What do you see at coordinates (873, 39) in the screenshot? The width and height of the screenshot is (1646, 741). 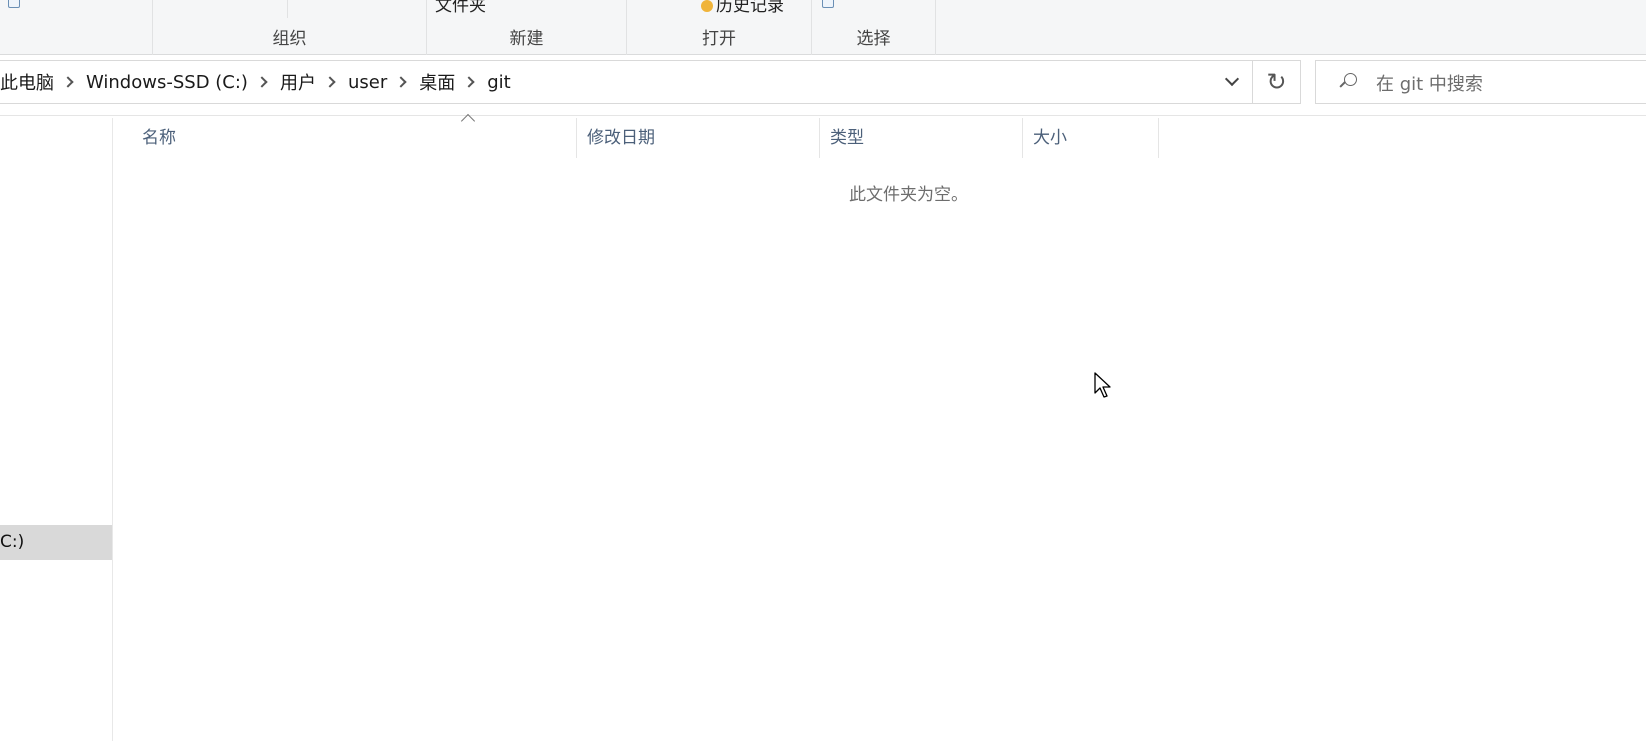 I see `ribbon-group-label-select: 选择` at bounding box center [873, 39].